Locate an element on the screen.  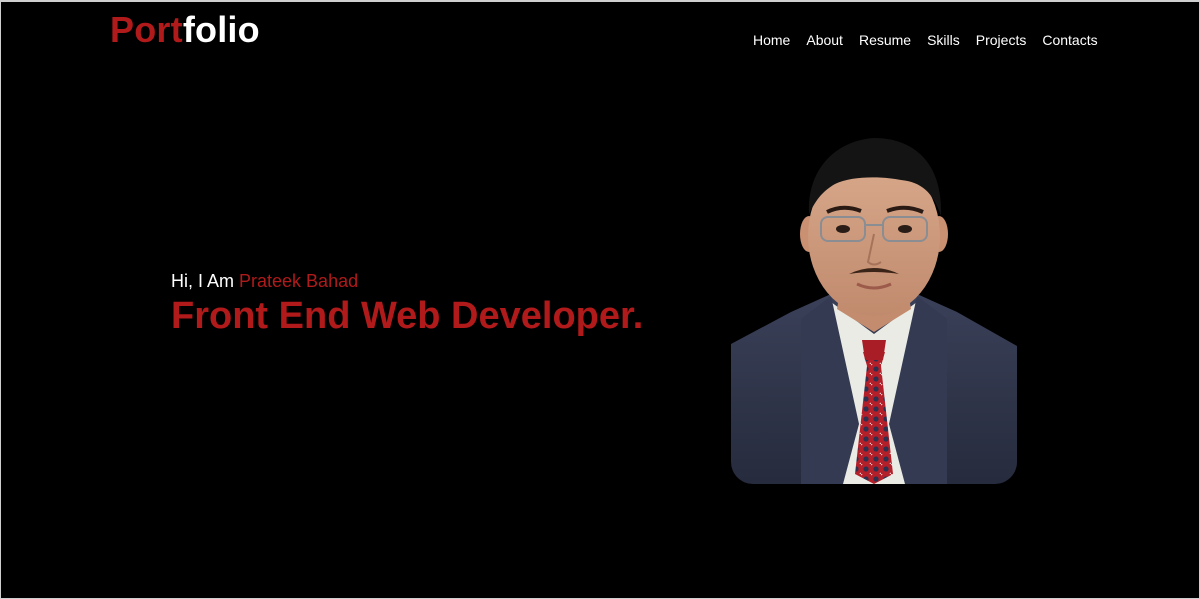
developer-name: Prateek Bahad is located at coordinates (299, 281).